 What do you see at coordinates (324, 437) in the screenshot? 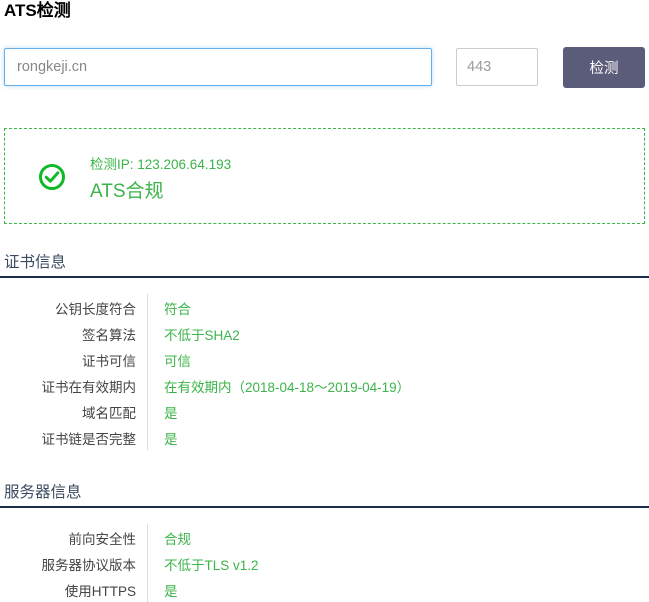
I see `table-row: 证书链是否完整 是` at bounding box center [324, 437].